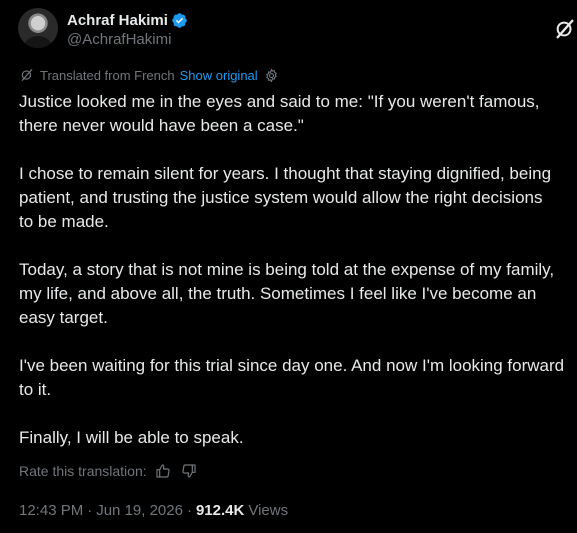  What do you see at coordinates (63, 317) in the screenshot?
I see `text-line: easy target.` at bounding box center [63, 317].